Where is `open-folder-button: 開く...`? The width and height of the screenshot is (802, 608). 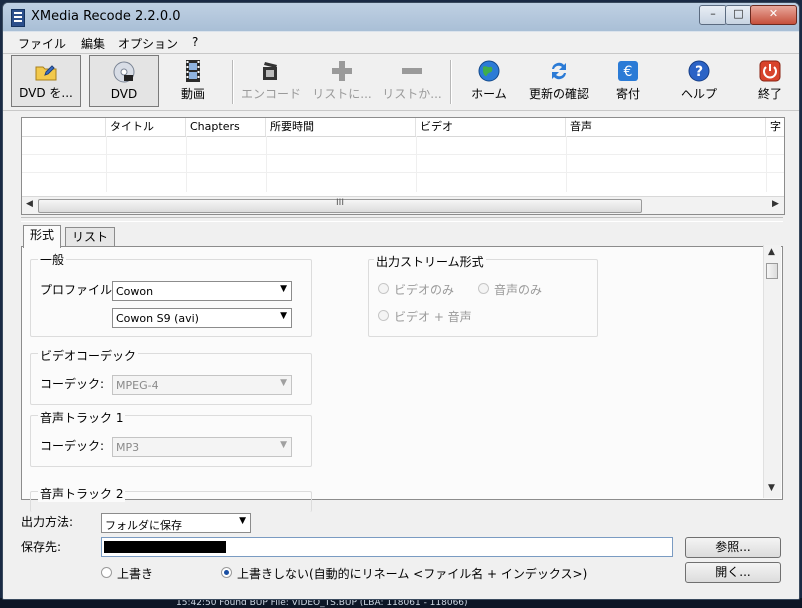
open-folder-button: 開く... is located at coordinates (733, 572).